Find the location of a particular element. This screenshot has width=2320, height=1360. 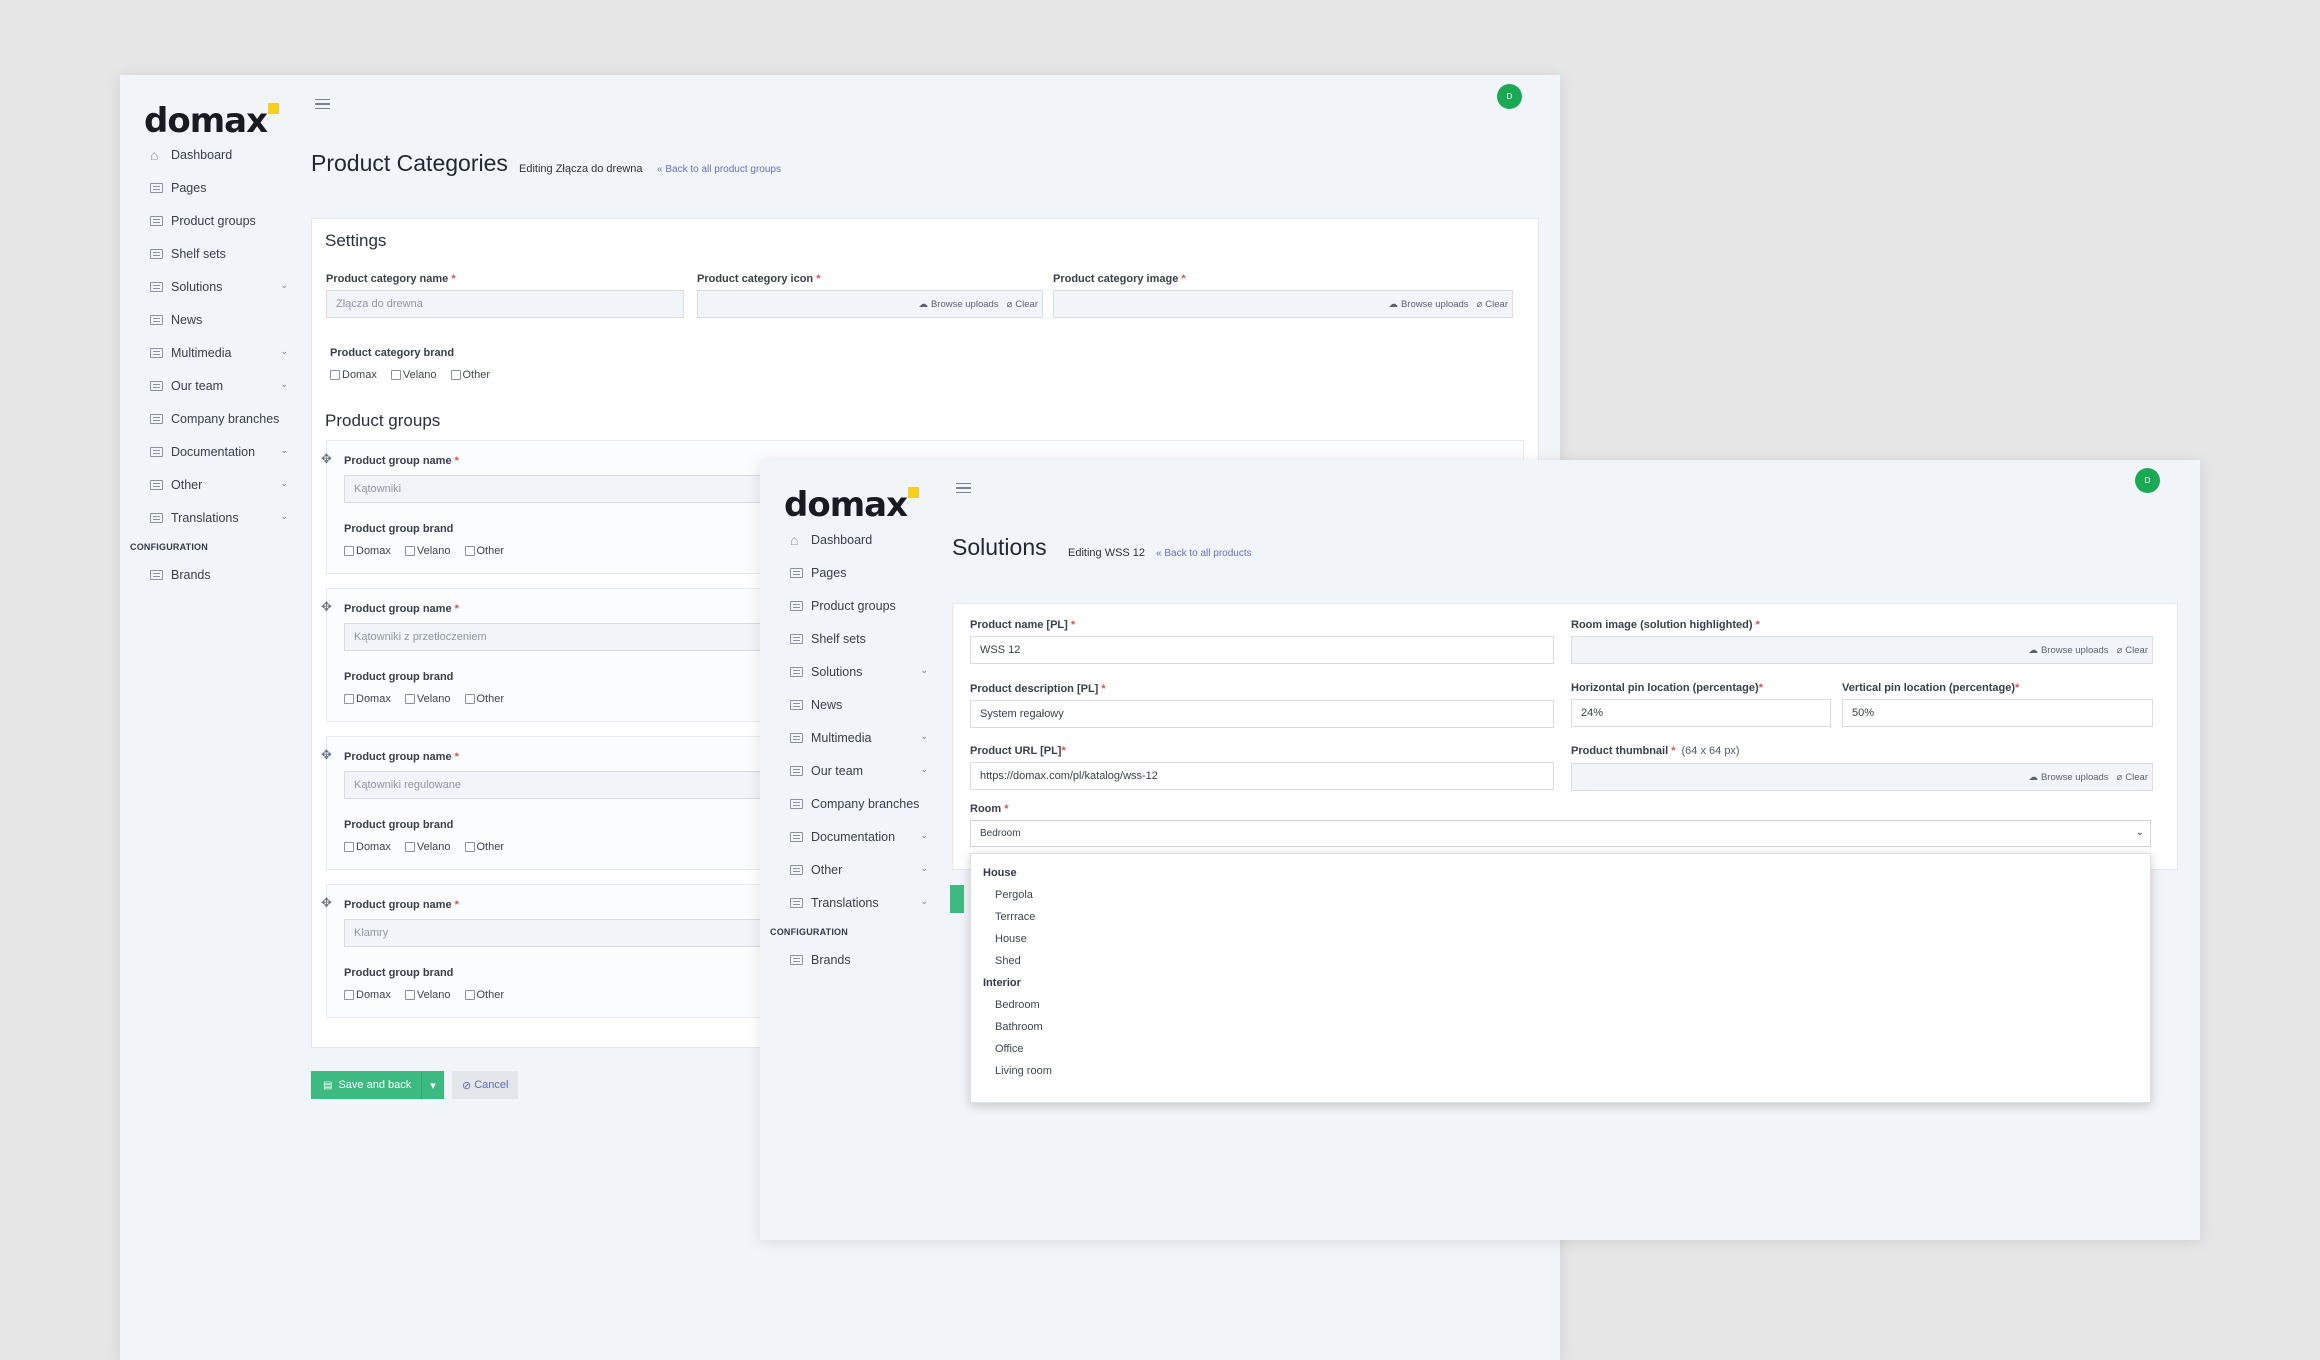

dropdown-option: Living room is located at coordinates (1560, 1071).